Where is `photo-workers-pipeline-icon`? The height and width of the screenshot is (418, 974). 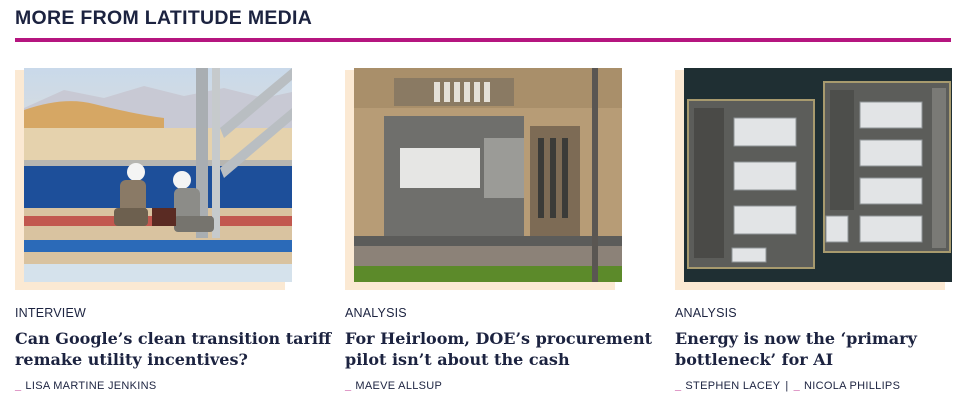 photo-workers-pipeline-icon is located at coordinates (158, 175).